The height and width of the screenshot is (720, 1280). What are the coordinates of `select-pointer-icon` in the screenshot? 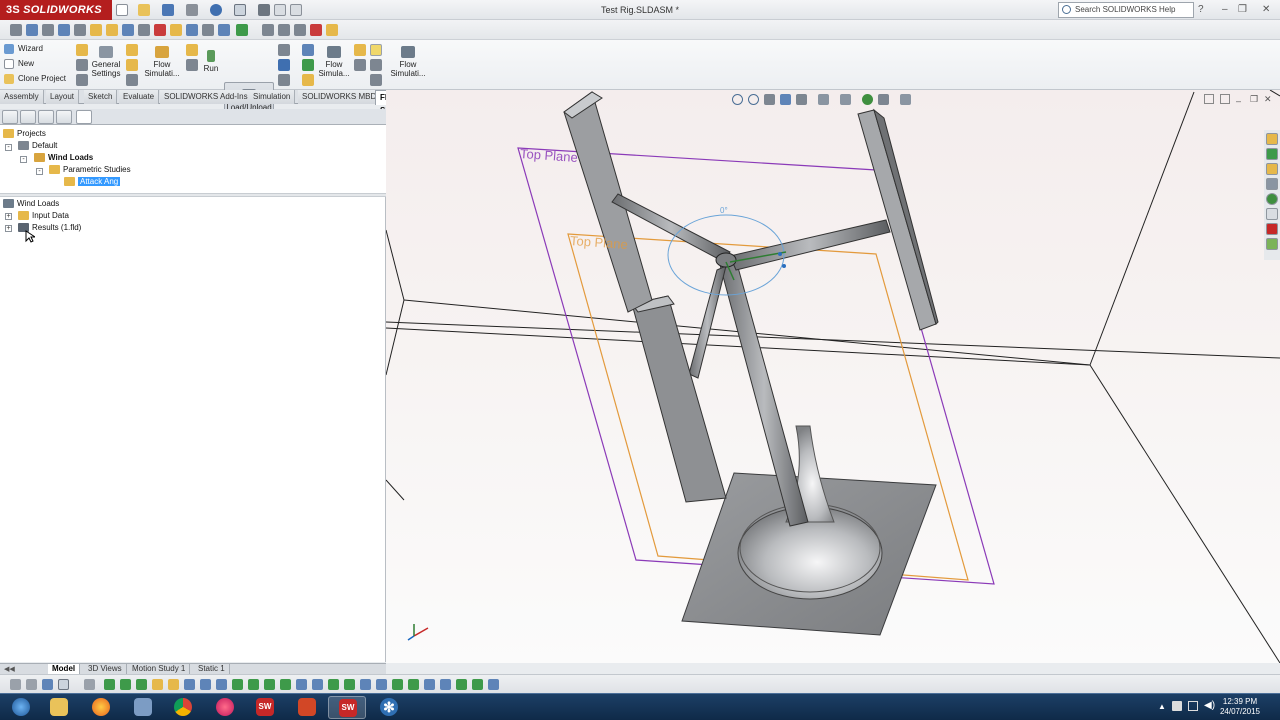 It's located at (240, 10).